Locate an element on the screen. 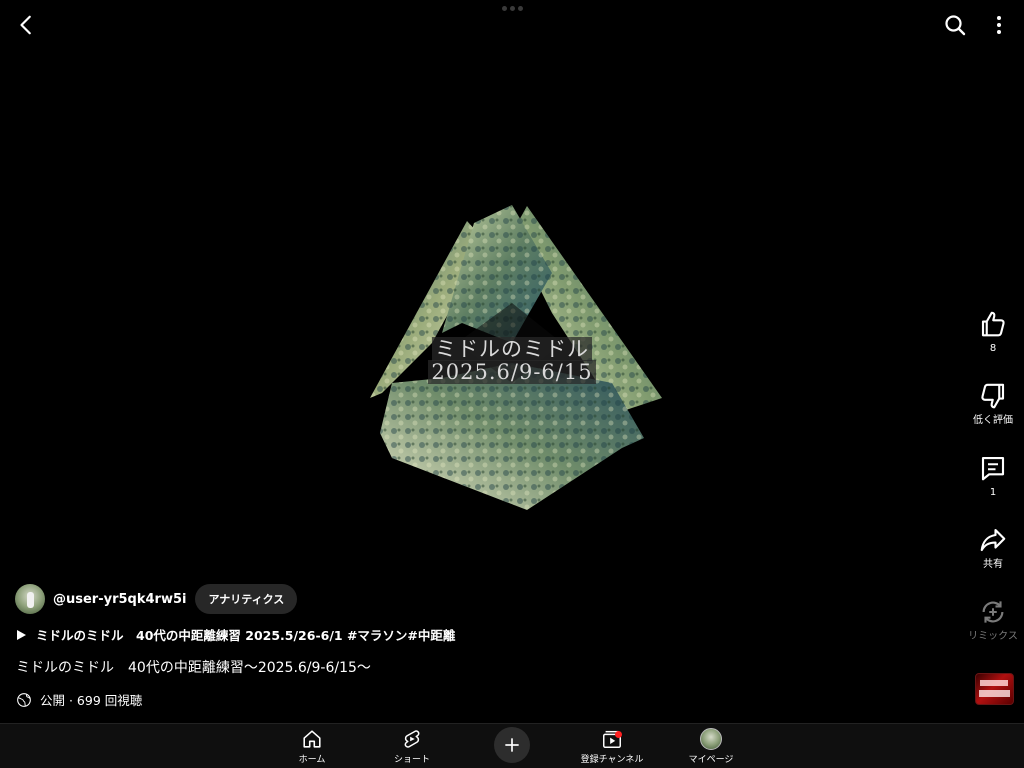 This screenshot has width=1024, height=768. thumbs-down-icon is located at coordinates (993, 396).